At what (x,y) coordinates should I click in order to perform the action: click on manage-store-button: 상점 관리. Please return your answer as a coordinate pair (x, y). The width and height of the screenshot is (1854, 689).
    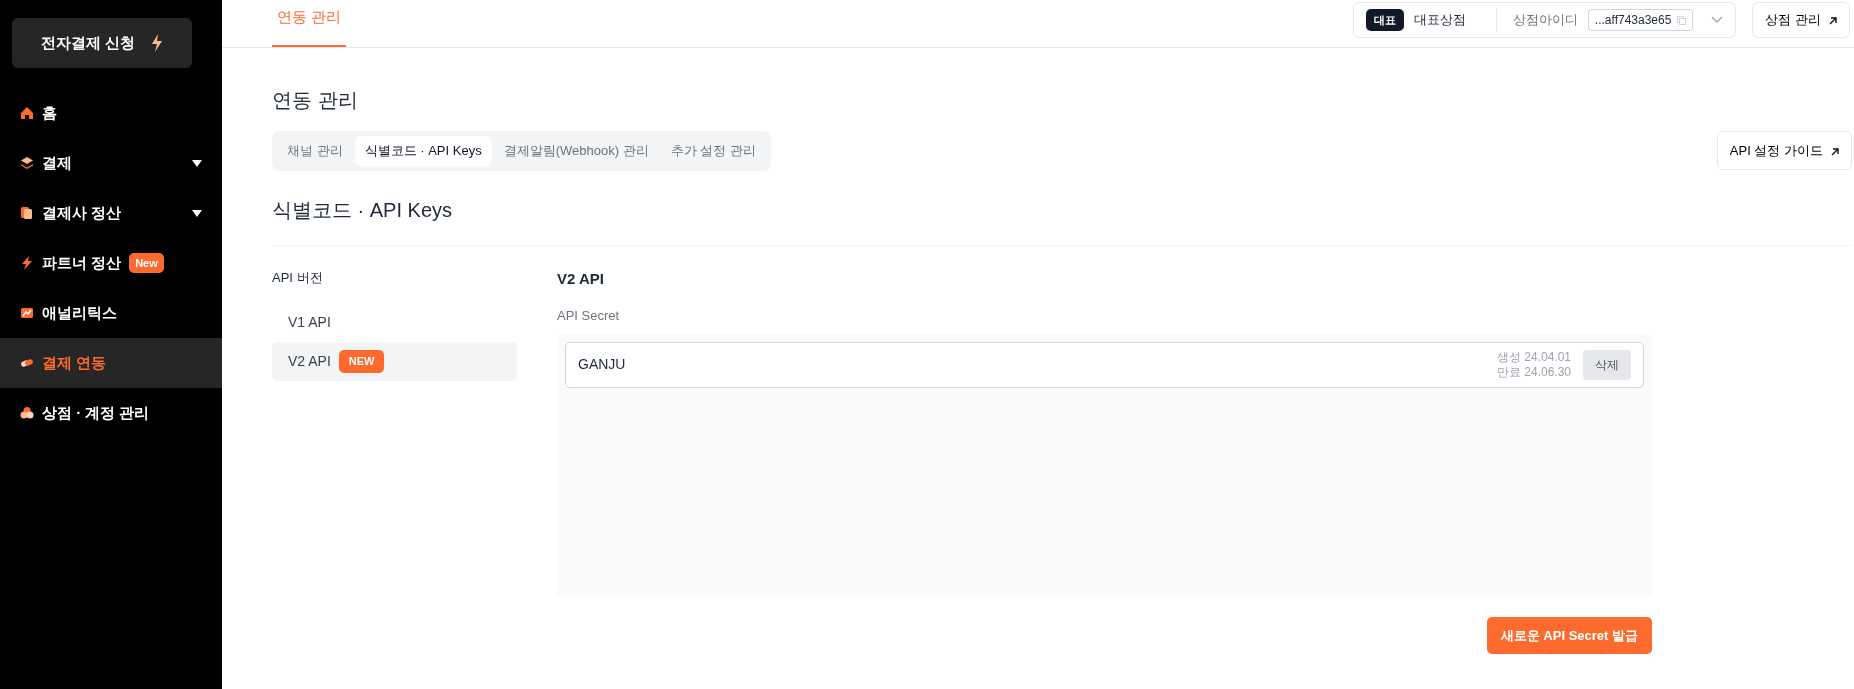
    Looking at the image, I should click on (1801, 20).